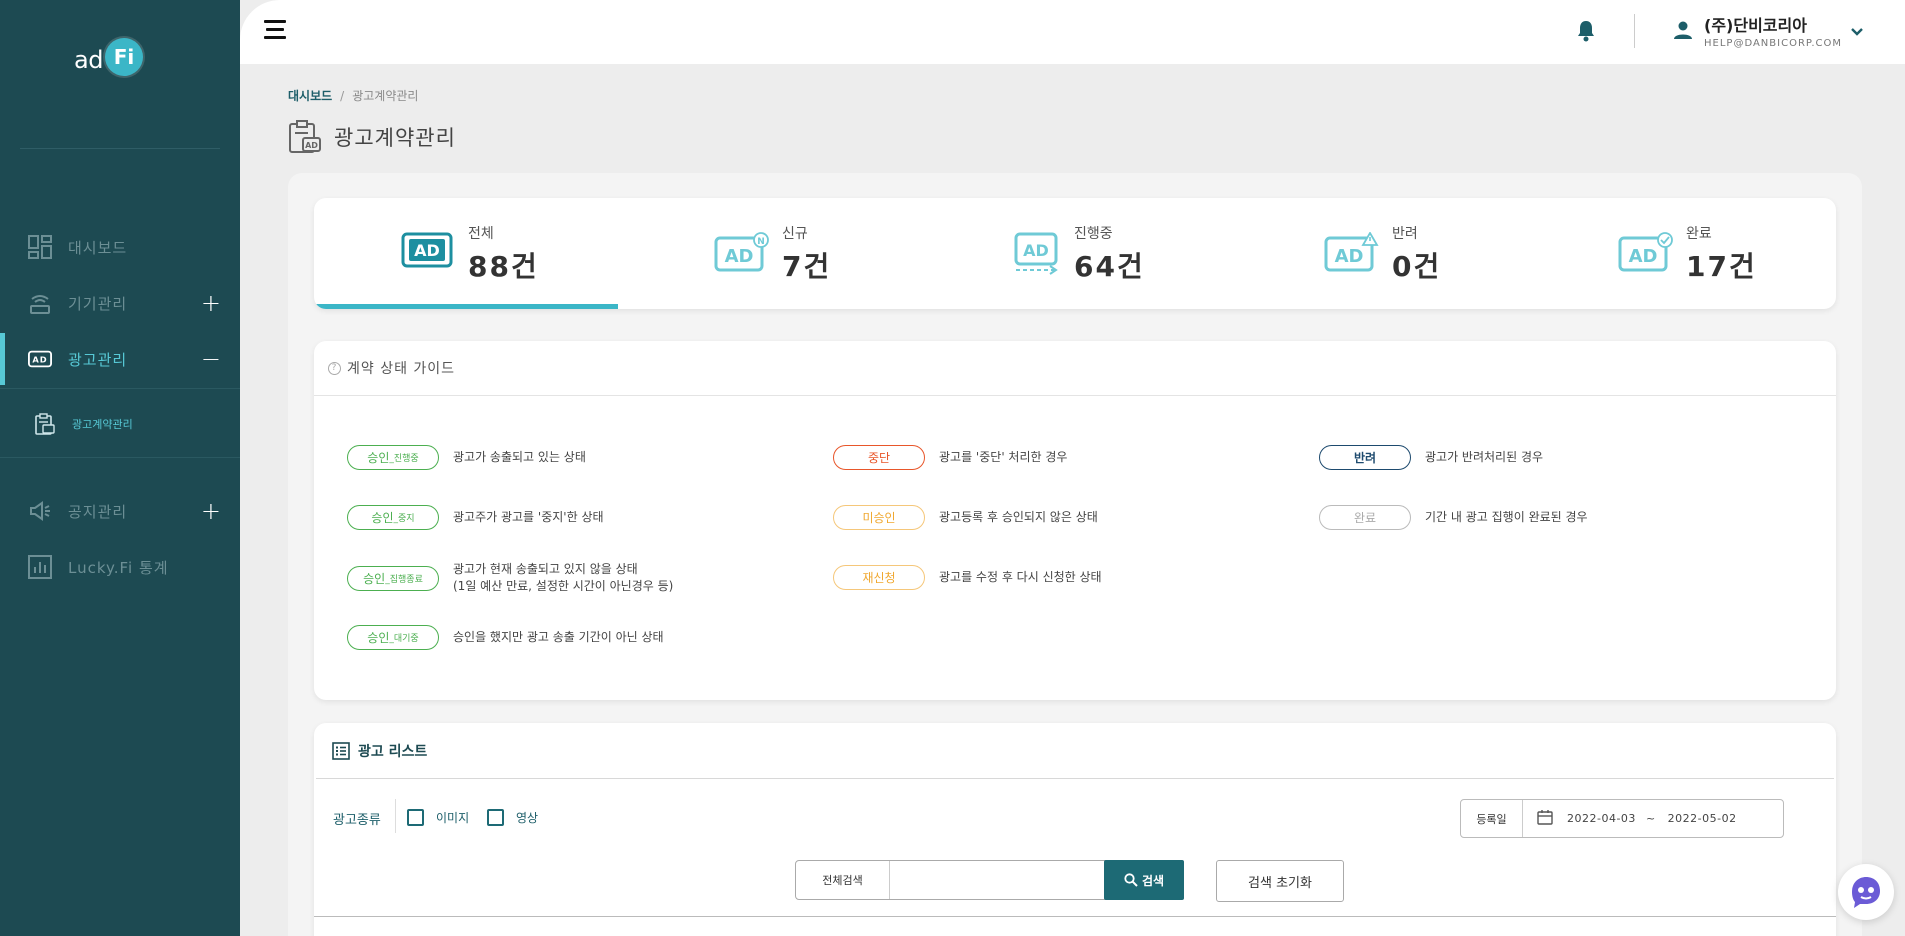 The width and height of the screenshot is (1905, 936). Describe the element at coordinates (438, 817) in the screenshot. I see `image-checkbox: 이미지` at that location.